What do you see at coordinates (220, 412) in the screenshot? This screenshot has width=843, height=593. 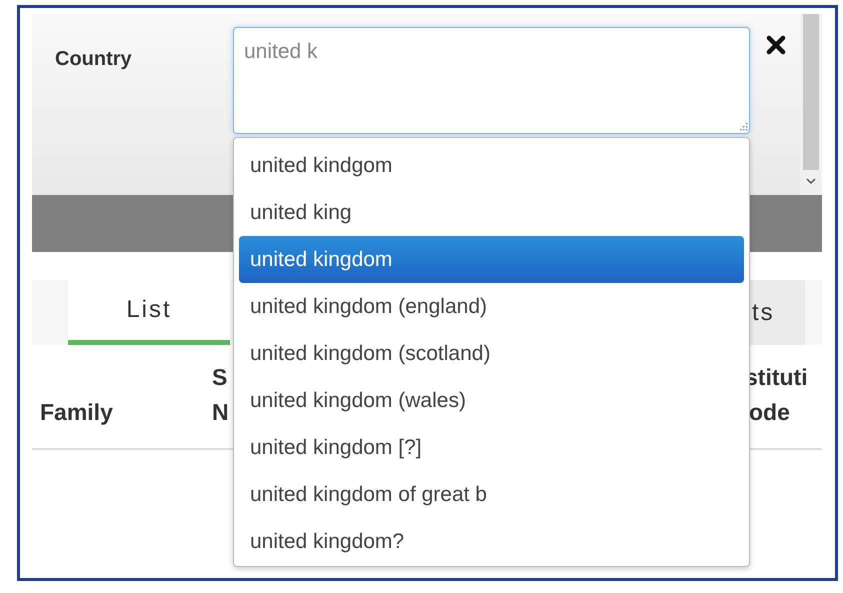 I see `column-header: N` at bounding box center [220, 412].